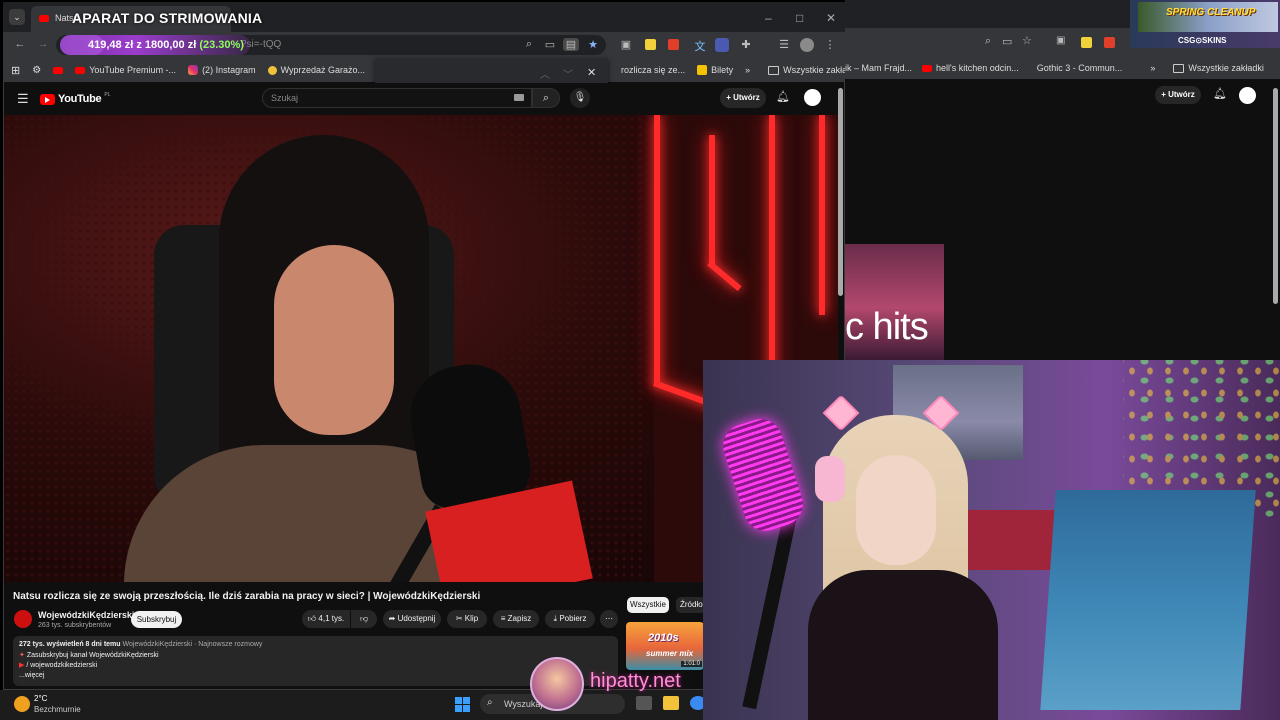  Describe the element at coordinates (784, 44) in the screenshot. I see `media-controls-icon: ☰` at that location.